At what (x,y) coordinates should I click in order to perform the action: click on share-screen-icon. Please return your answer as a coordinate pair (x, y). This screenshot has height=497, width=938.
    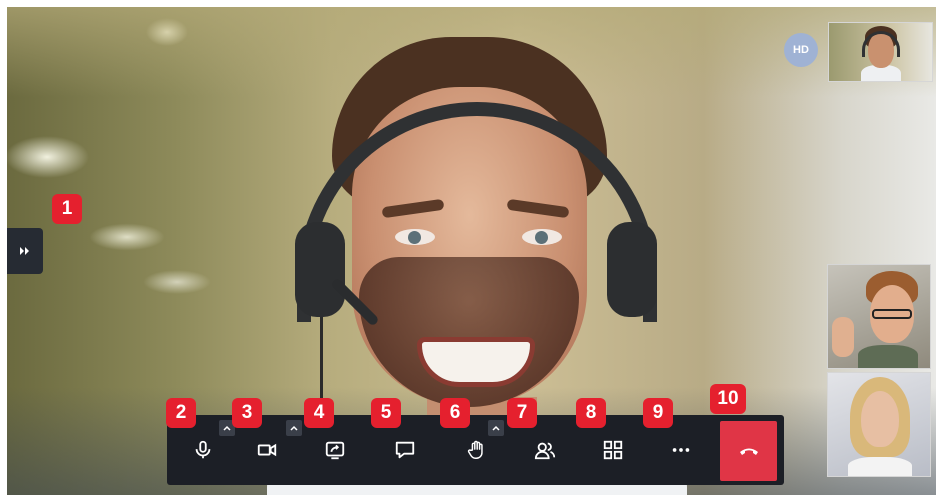
    Looking at the image, I should click on (335, 450).